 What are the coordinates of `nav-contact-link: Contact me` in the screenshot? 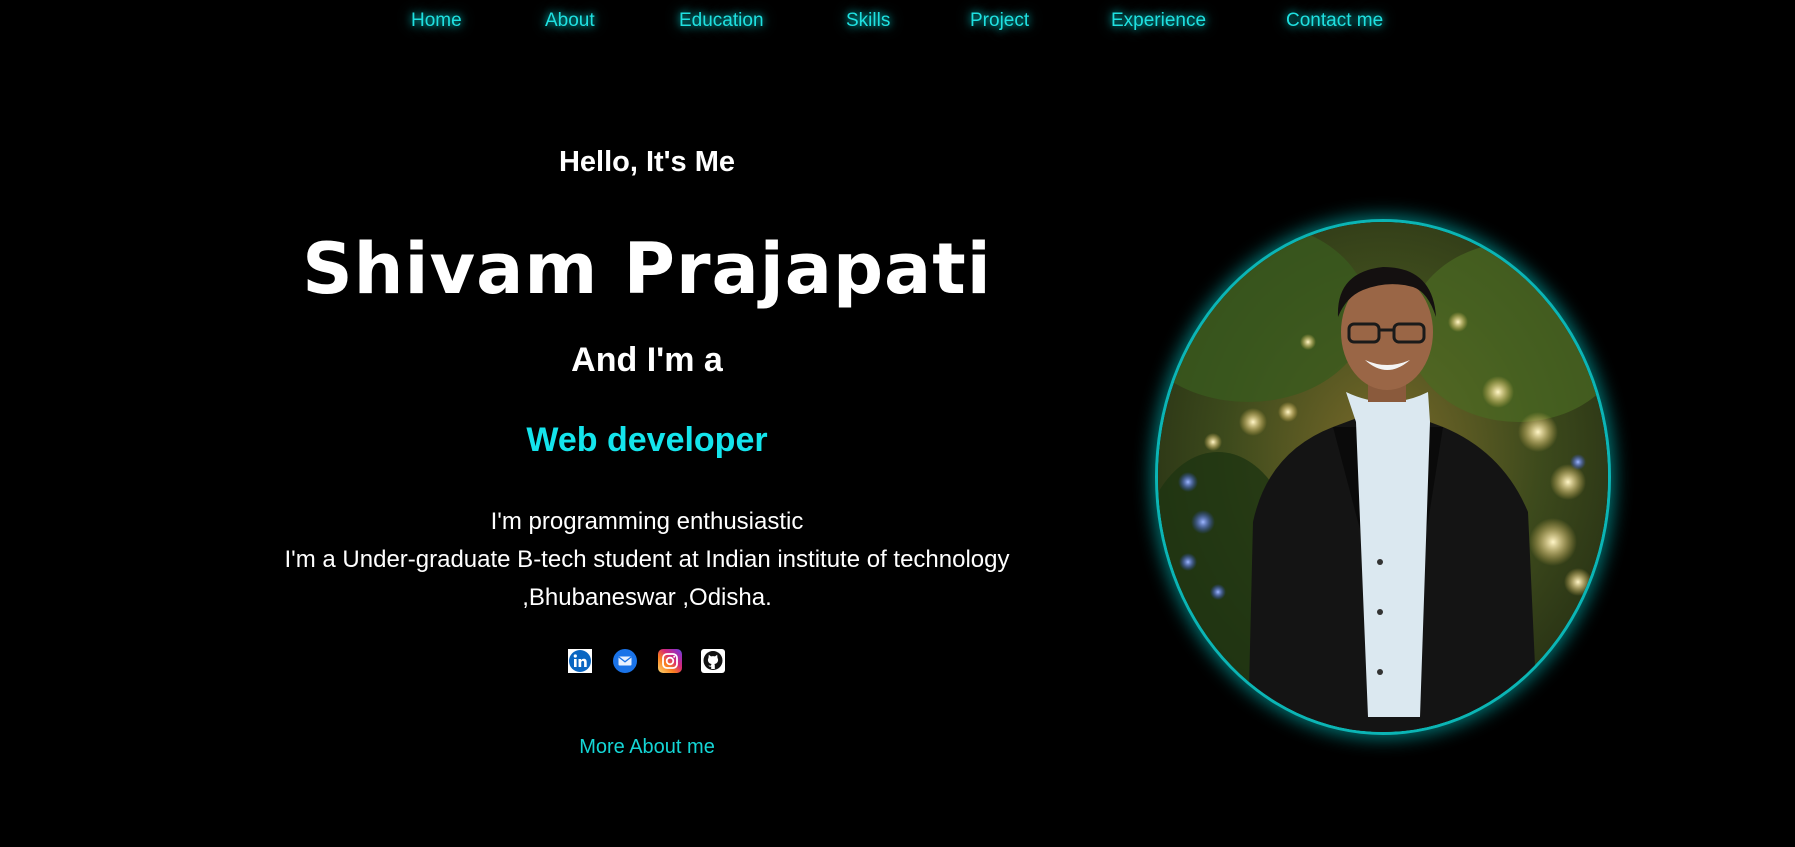 It's located at (1334, 21).